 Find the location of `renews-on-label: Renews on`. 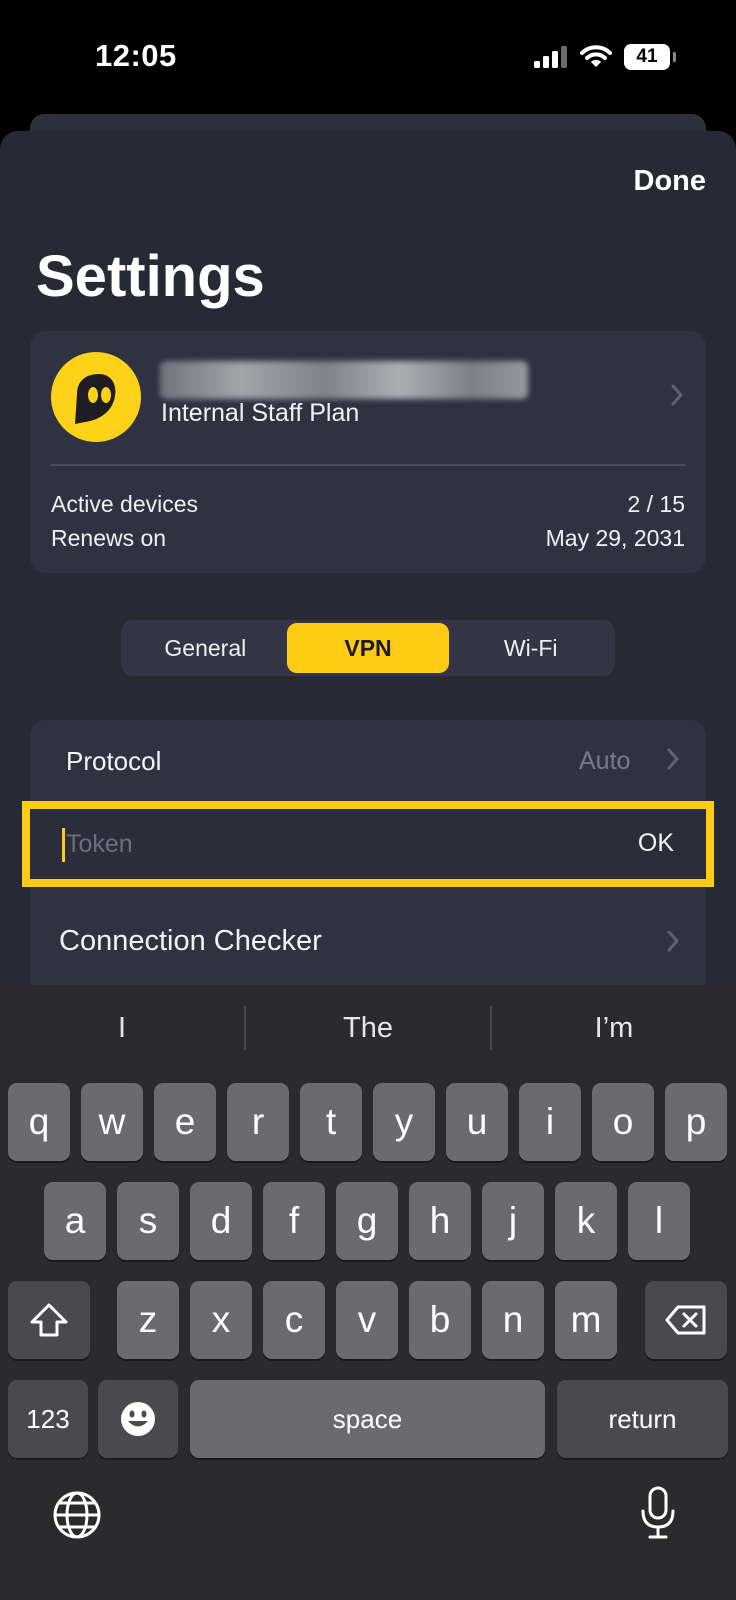

renews-on-label: Renews on is located at coordinates (109, 538).